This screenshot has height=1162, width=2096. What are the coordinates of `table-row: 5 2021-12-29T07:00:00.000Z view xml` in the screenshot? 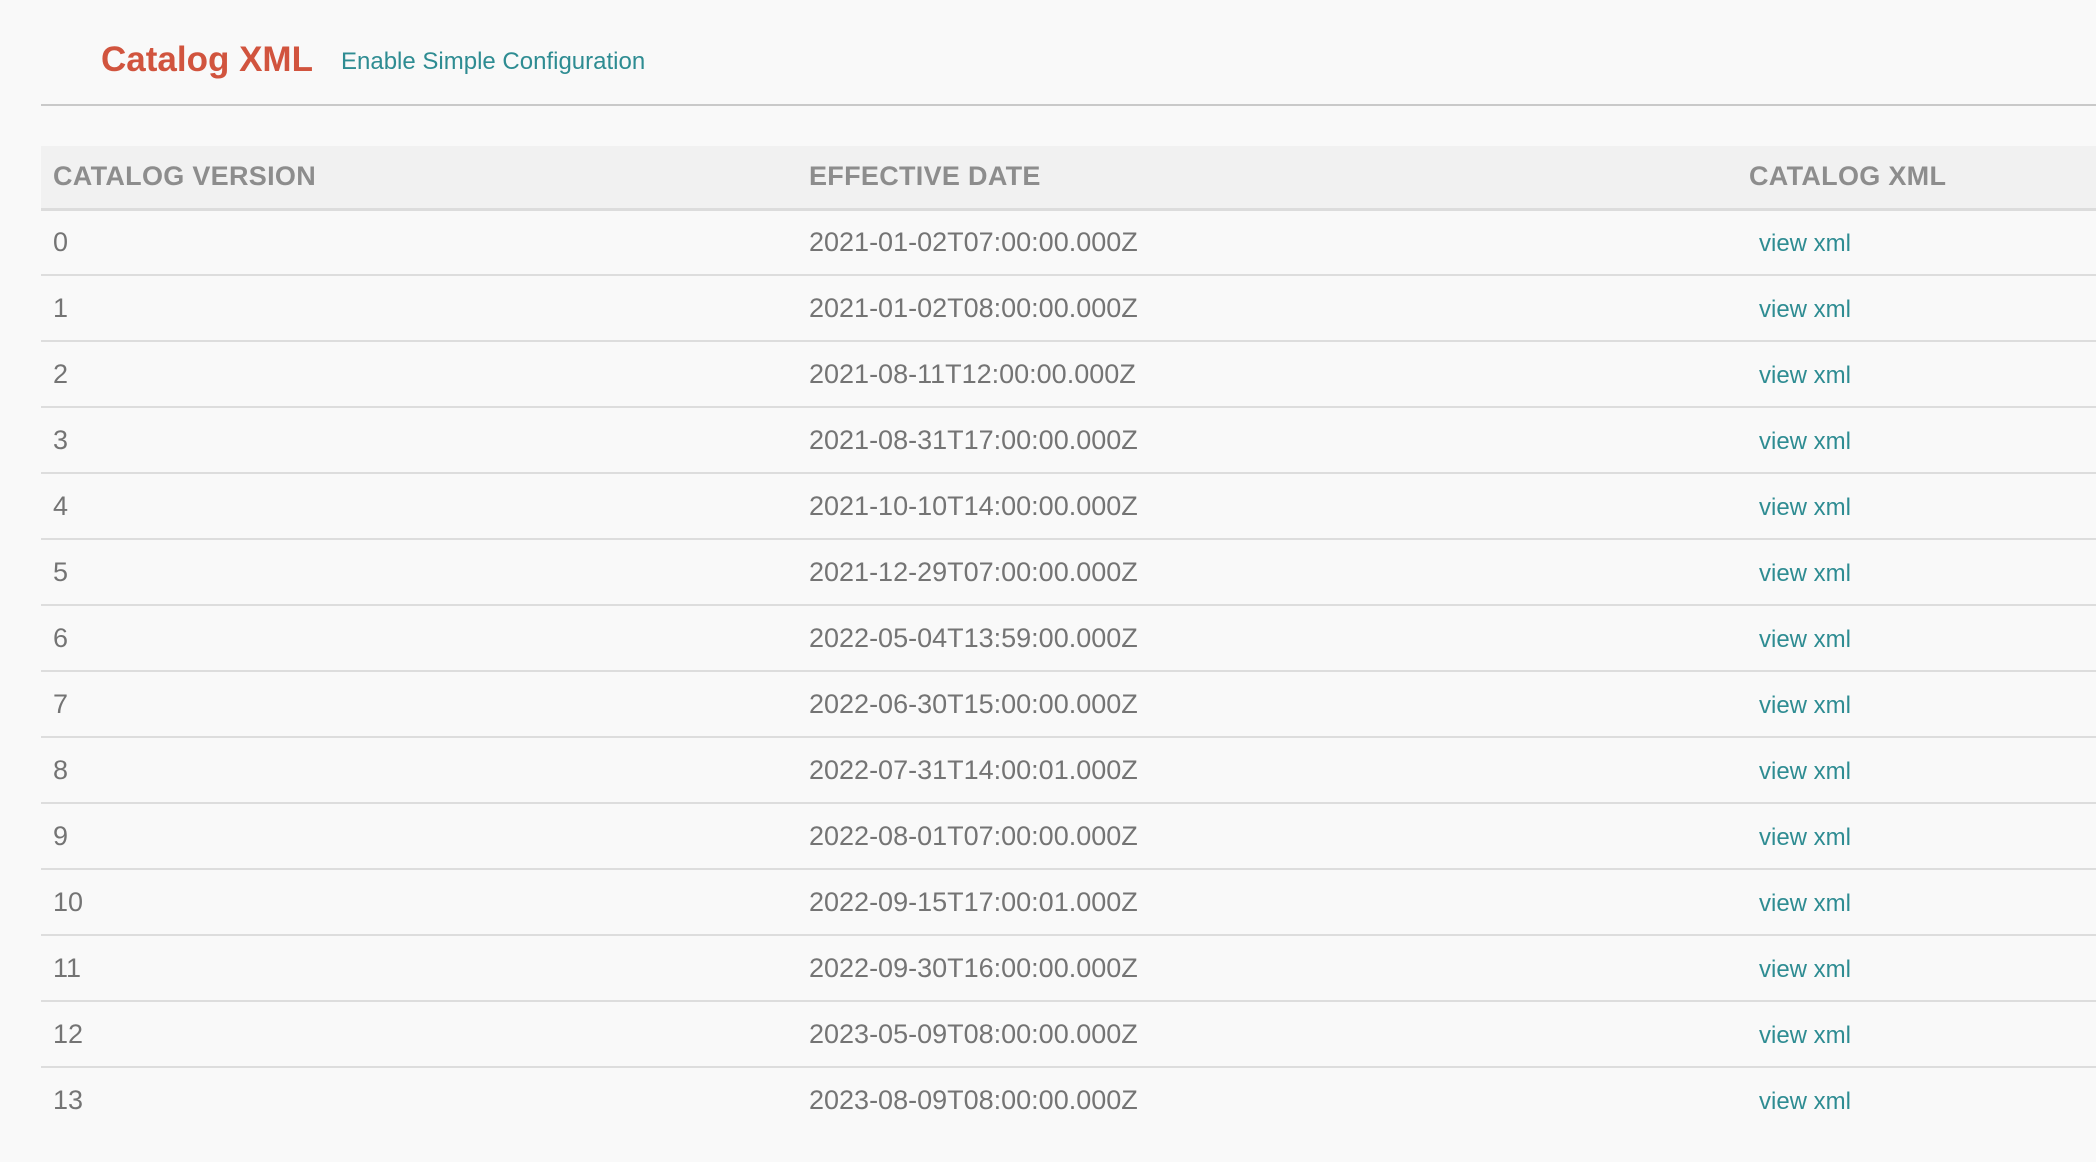 It's located at (1068, 572).